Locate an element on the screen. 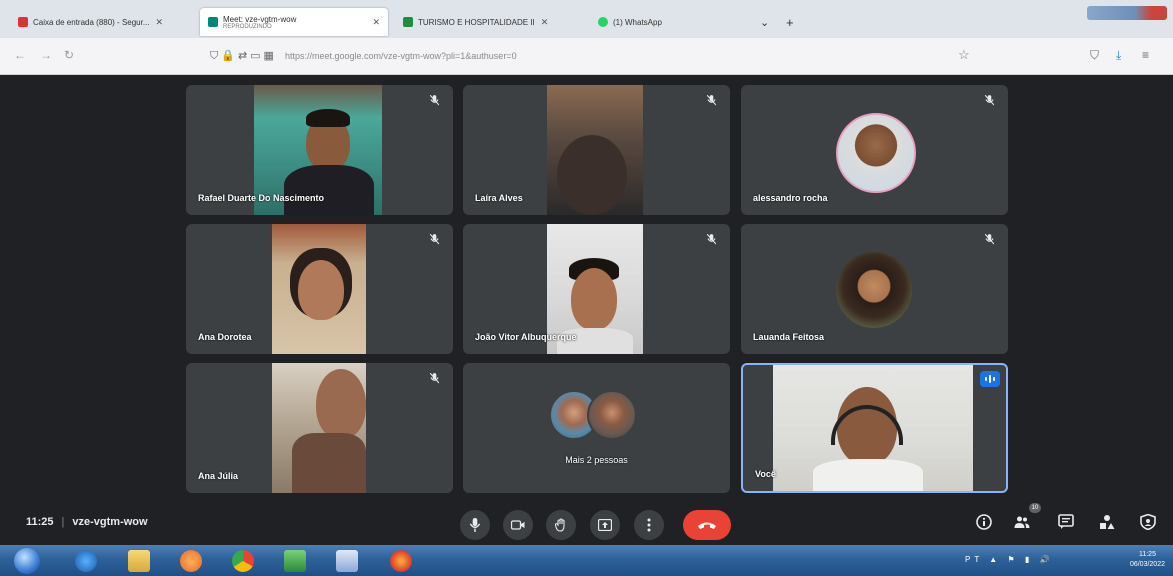  meeting-code: vze-vgtm-wow is located at coordinates (110, 522).